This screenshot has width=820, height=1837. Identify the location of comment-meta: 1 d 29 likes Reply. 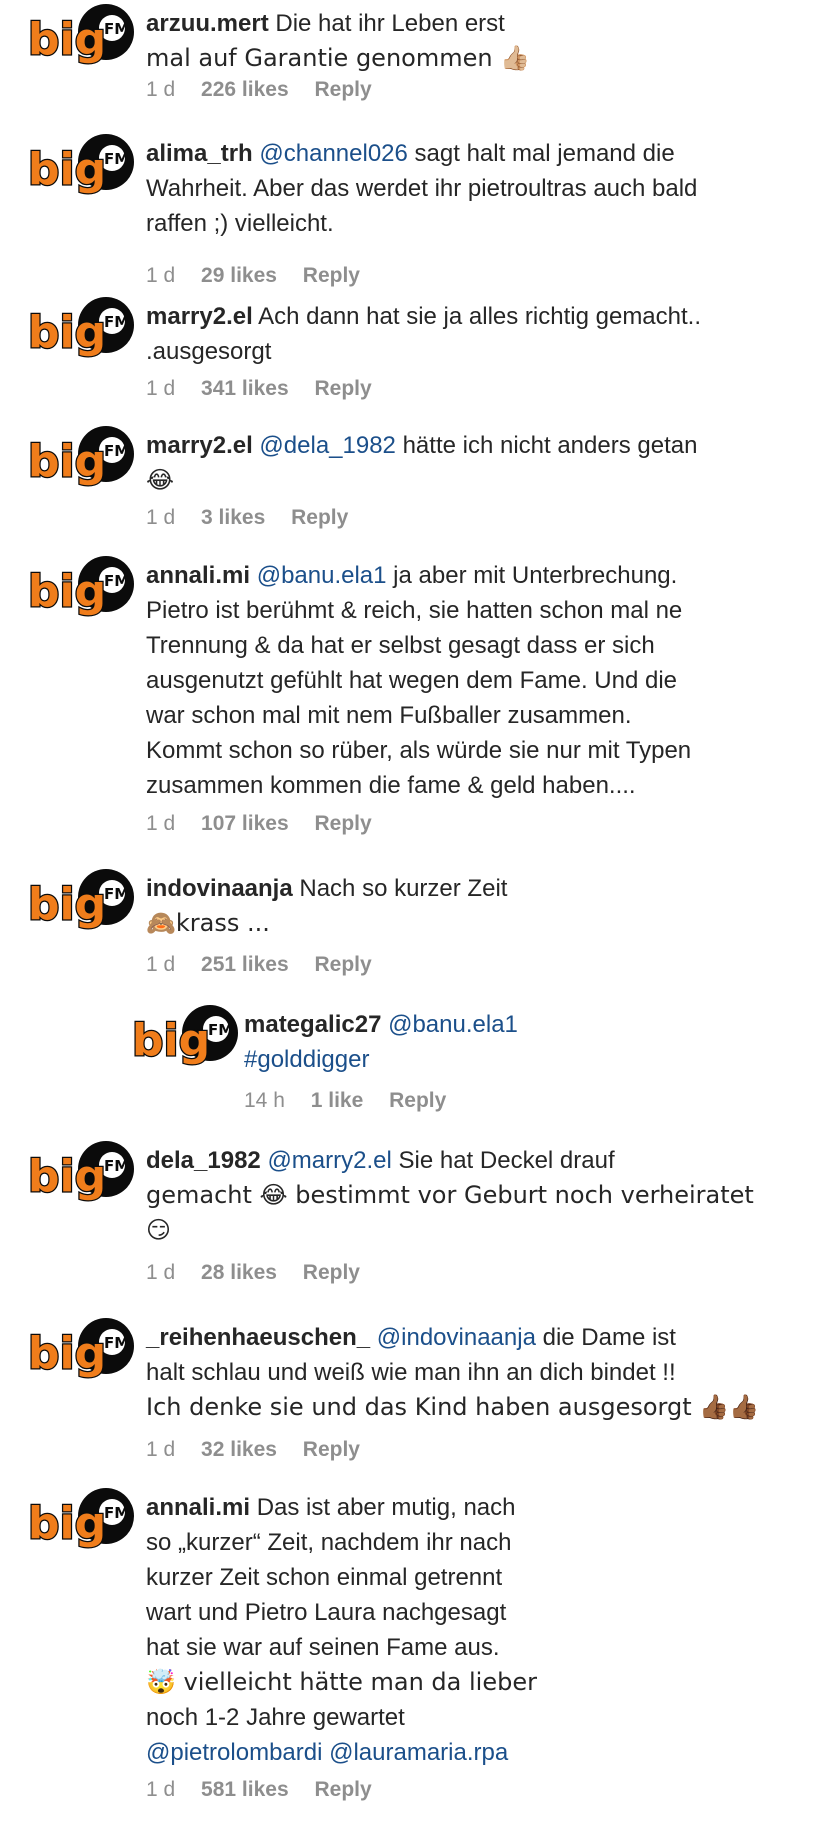
(263, 276).